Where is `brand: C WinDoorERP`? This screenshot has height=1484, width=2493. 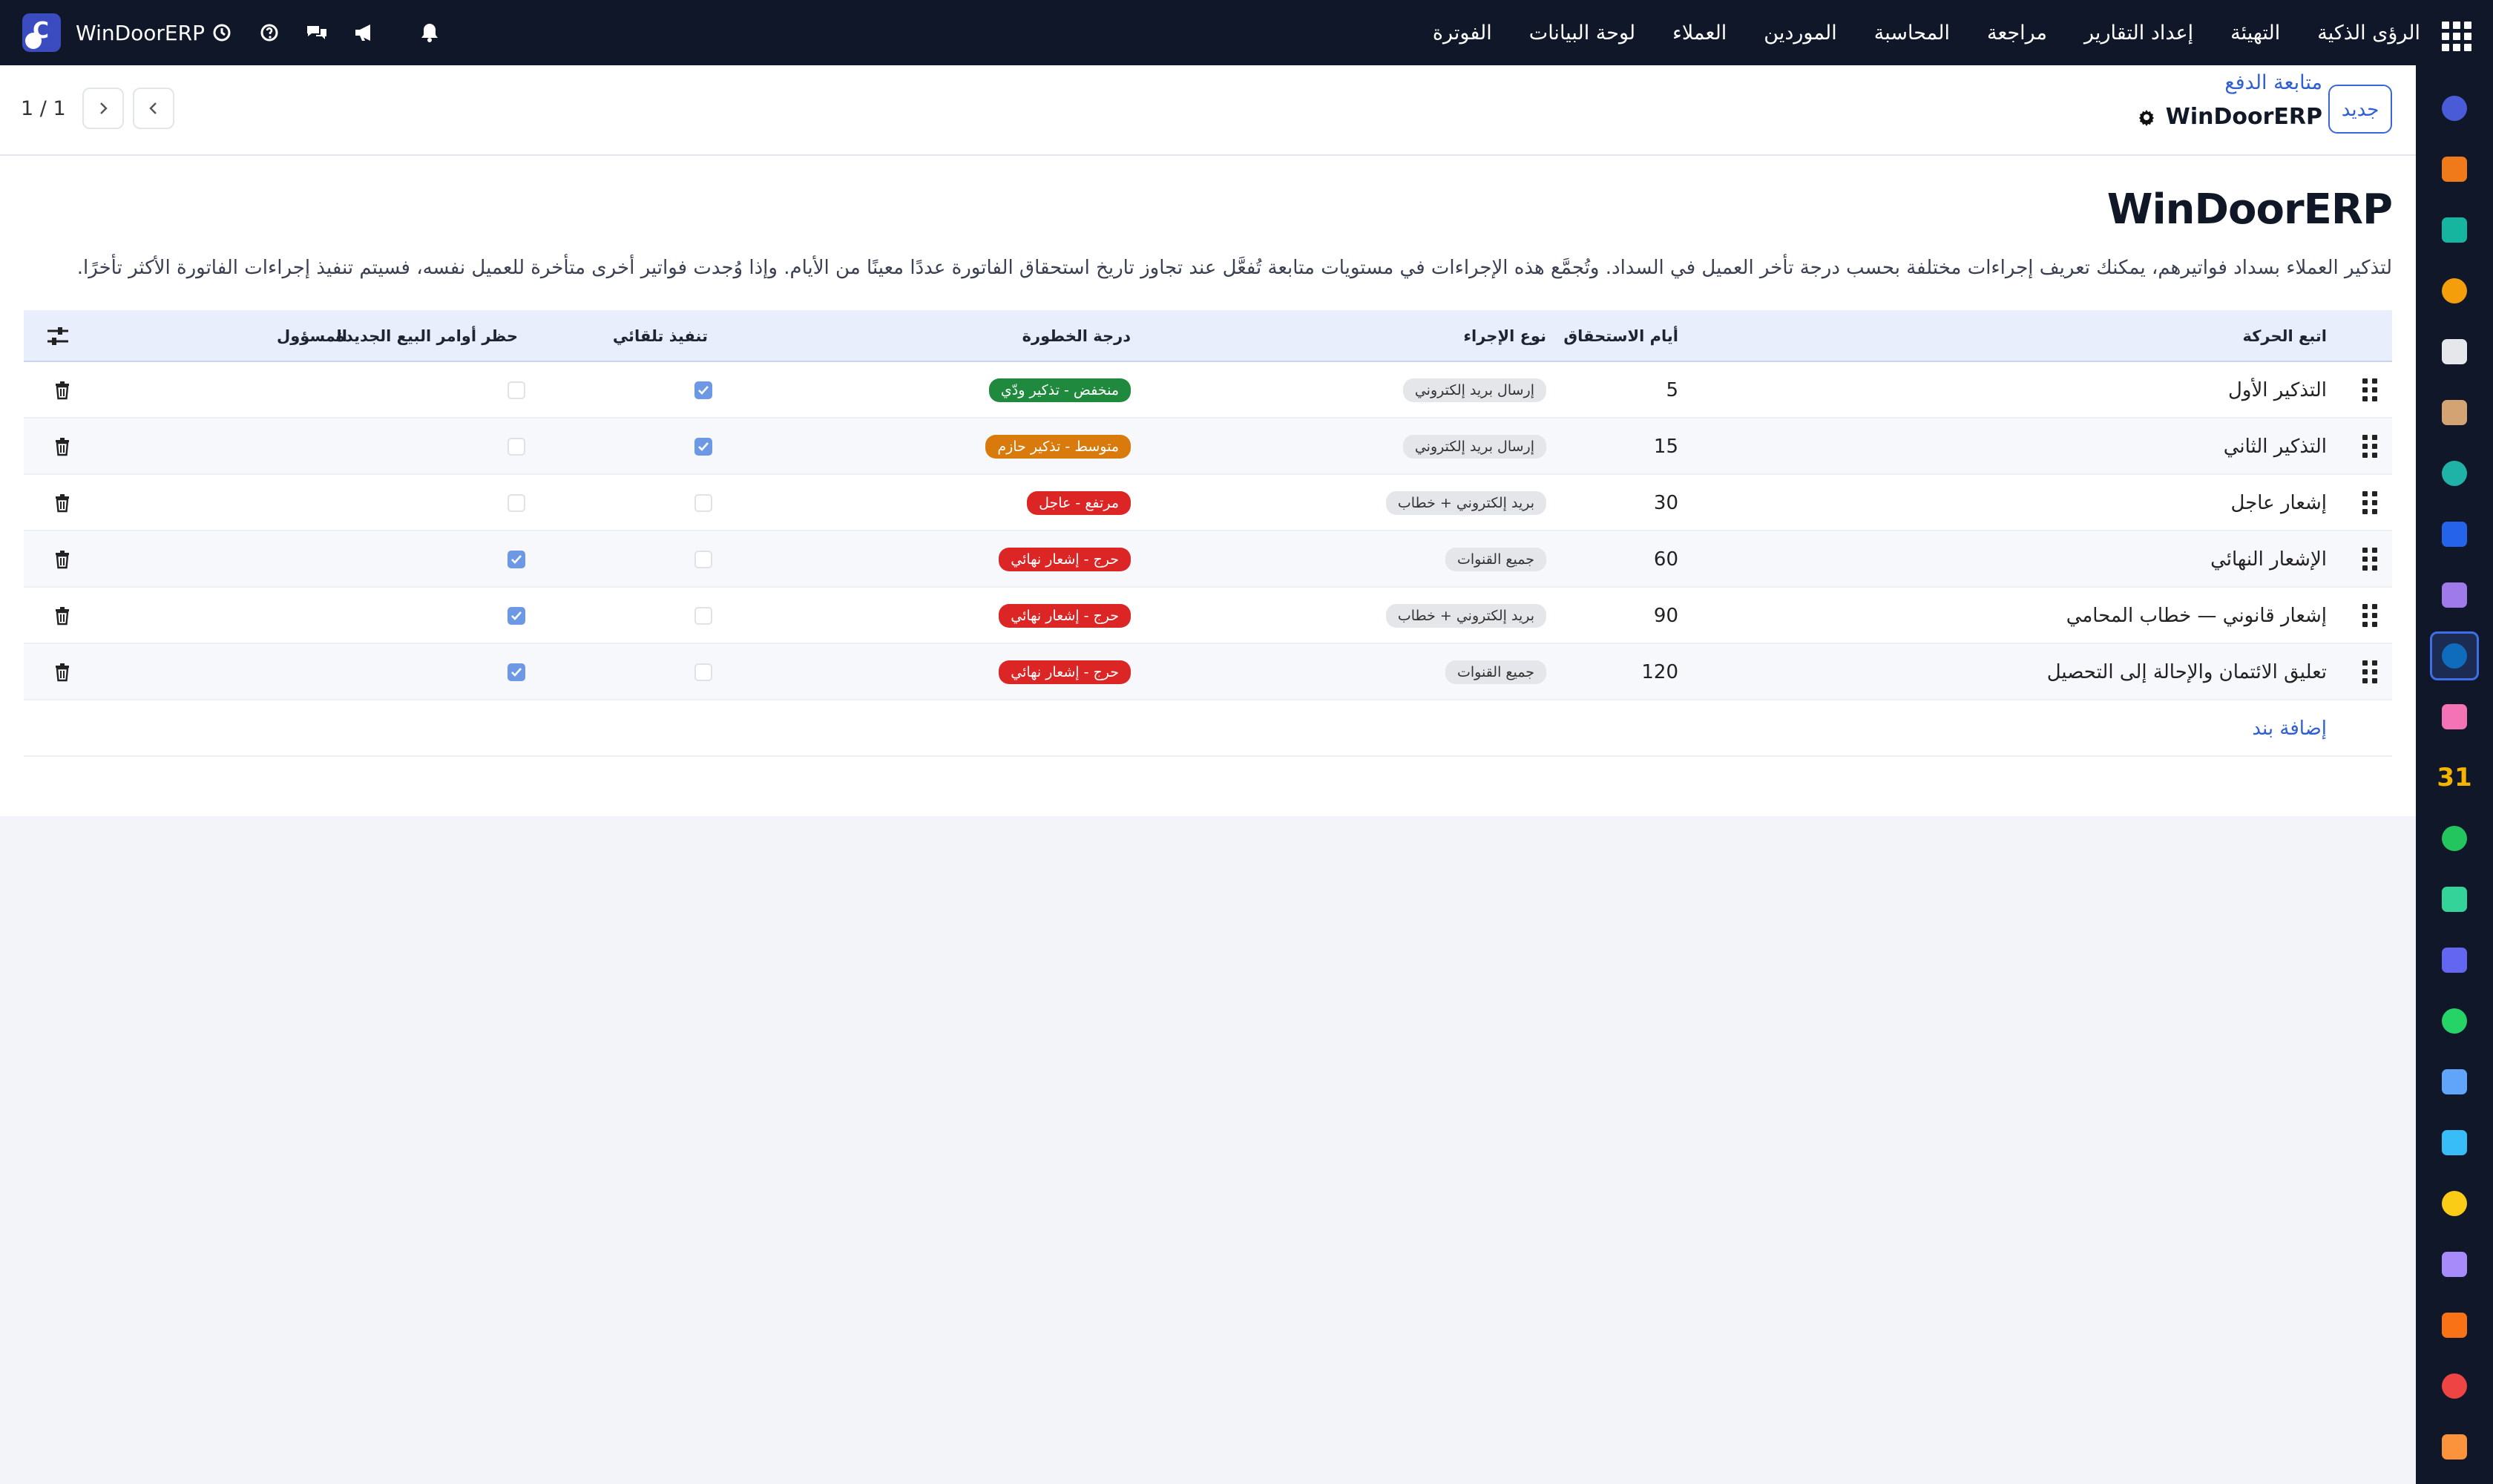 brand: C WinDoorERP is located at coordinates (113, 32).